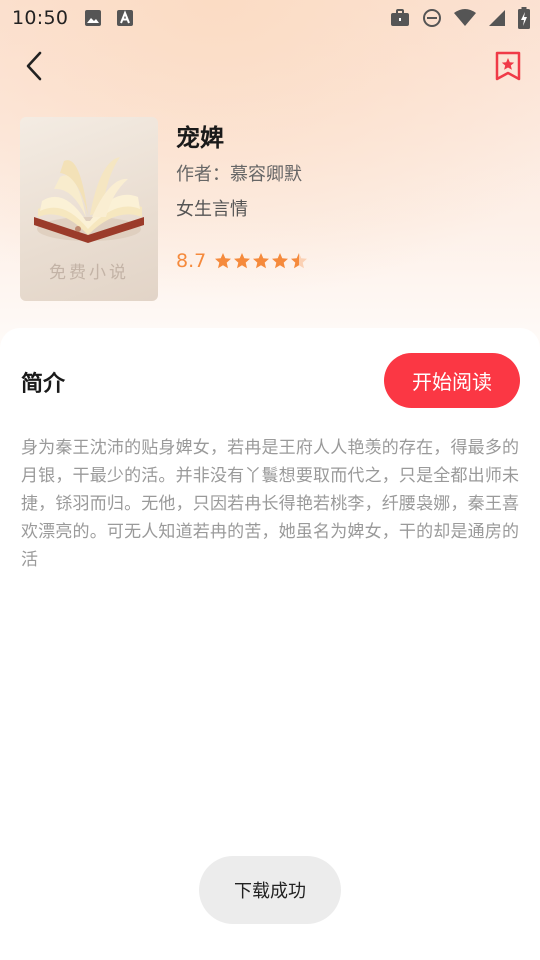 Image resolution: width=540 pixels, height=960 pixels. I want to click on status-time: 10:50, so click(40, 18).